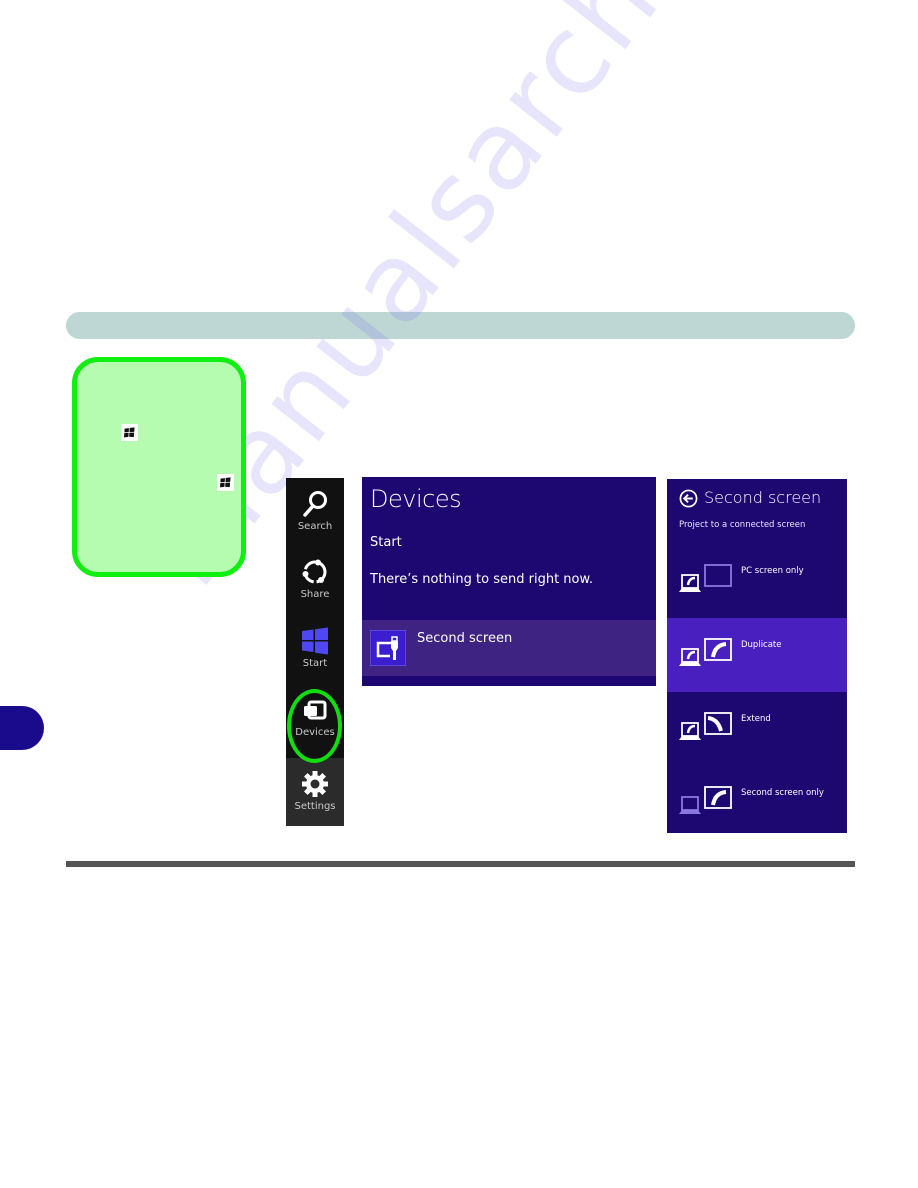 The image size is (918, 1188). What do you see at coordinates (315, 504) in the screenshot?
I see `search-icon` at bounding box center [315, 504].